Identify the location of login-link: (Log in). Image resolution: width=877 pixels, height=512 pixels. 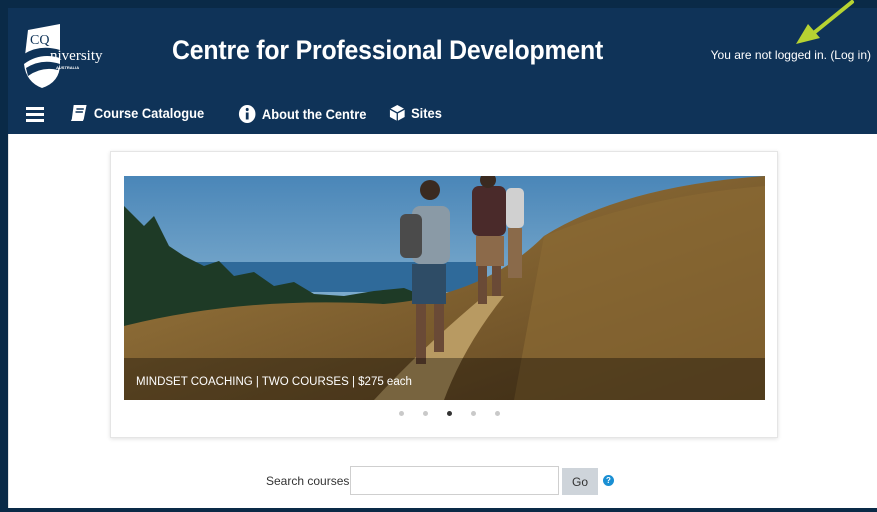
(850, 55).